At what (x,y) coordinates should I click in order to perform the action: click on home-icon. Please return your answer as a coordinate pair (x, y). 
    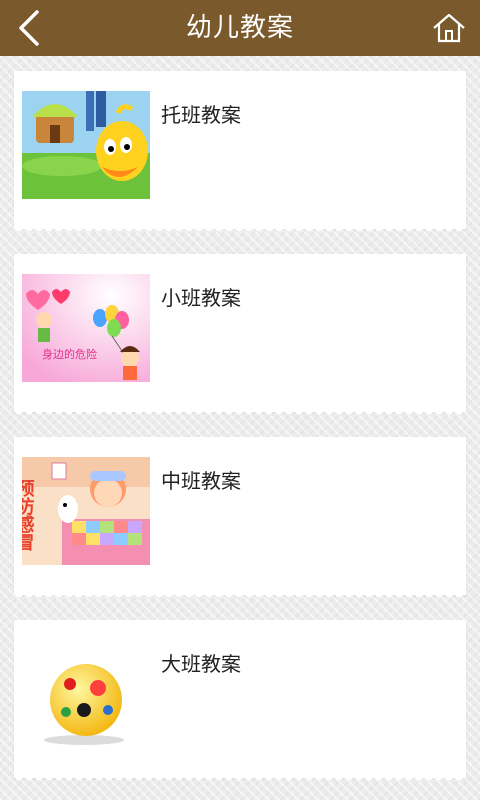
    Looking at the image, I should click on (449, 28).